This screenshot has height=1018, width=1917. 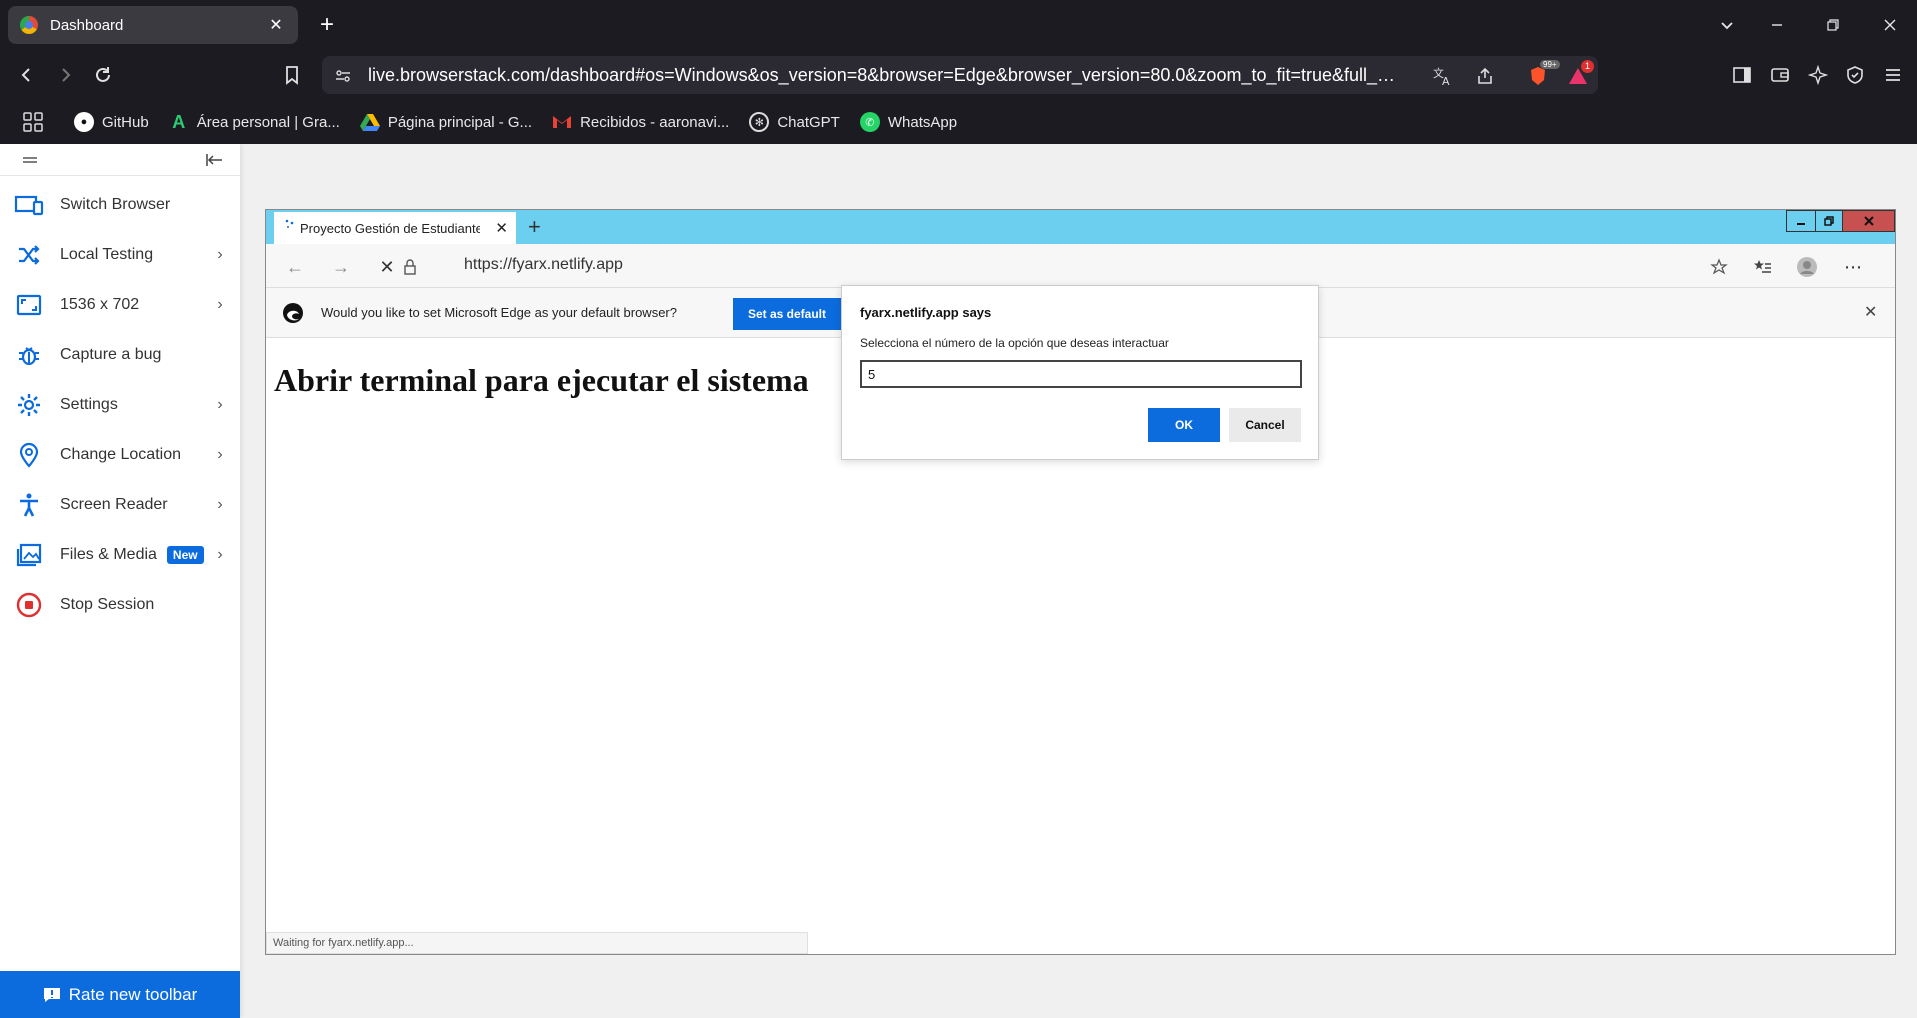 What do you see at coordinates (343, 76) in the screenshot?
I see `site-settings-icon` at bounding box center [343, 76].